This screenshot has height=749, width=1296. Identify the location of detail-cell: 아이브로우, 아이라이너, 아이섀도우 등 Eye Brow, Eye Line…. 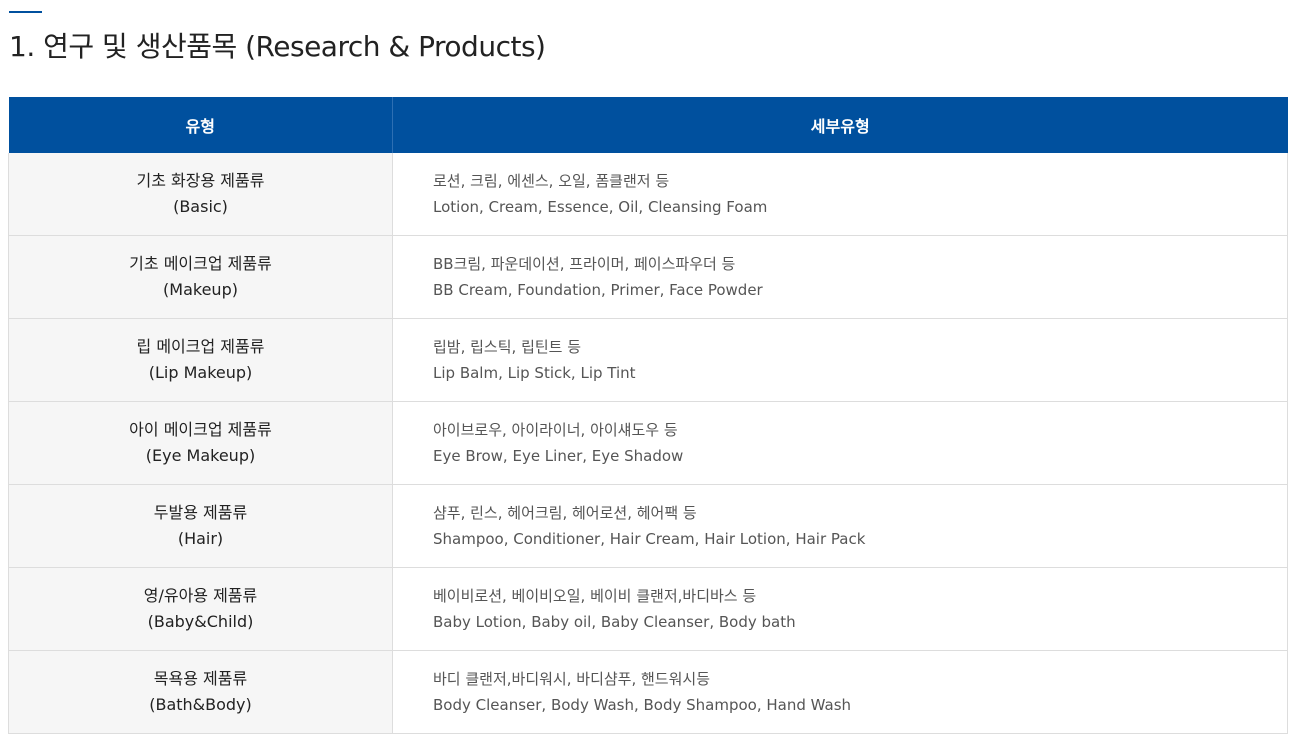
(840, 443).